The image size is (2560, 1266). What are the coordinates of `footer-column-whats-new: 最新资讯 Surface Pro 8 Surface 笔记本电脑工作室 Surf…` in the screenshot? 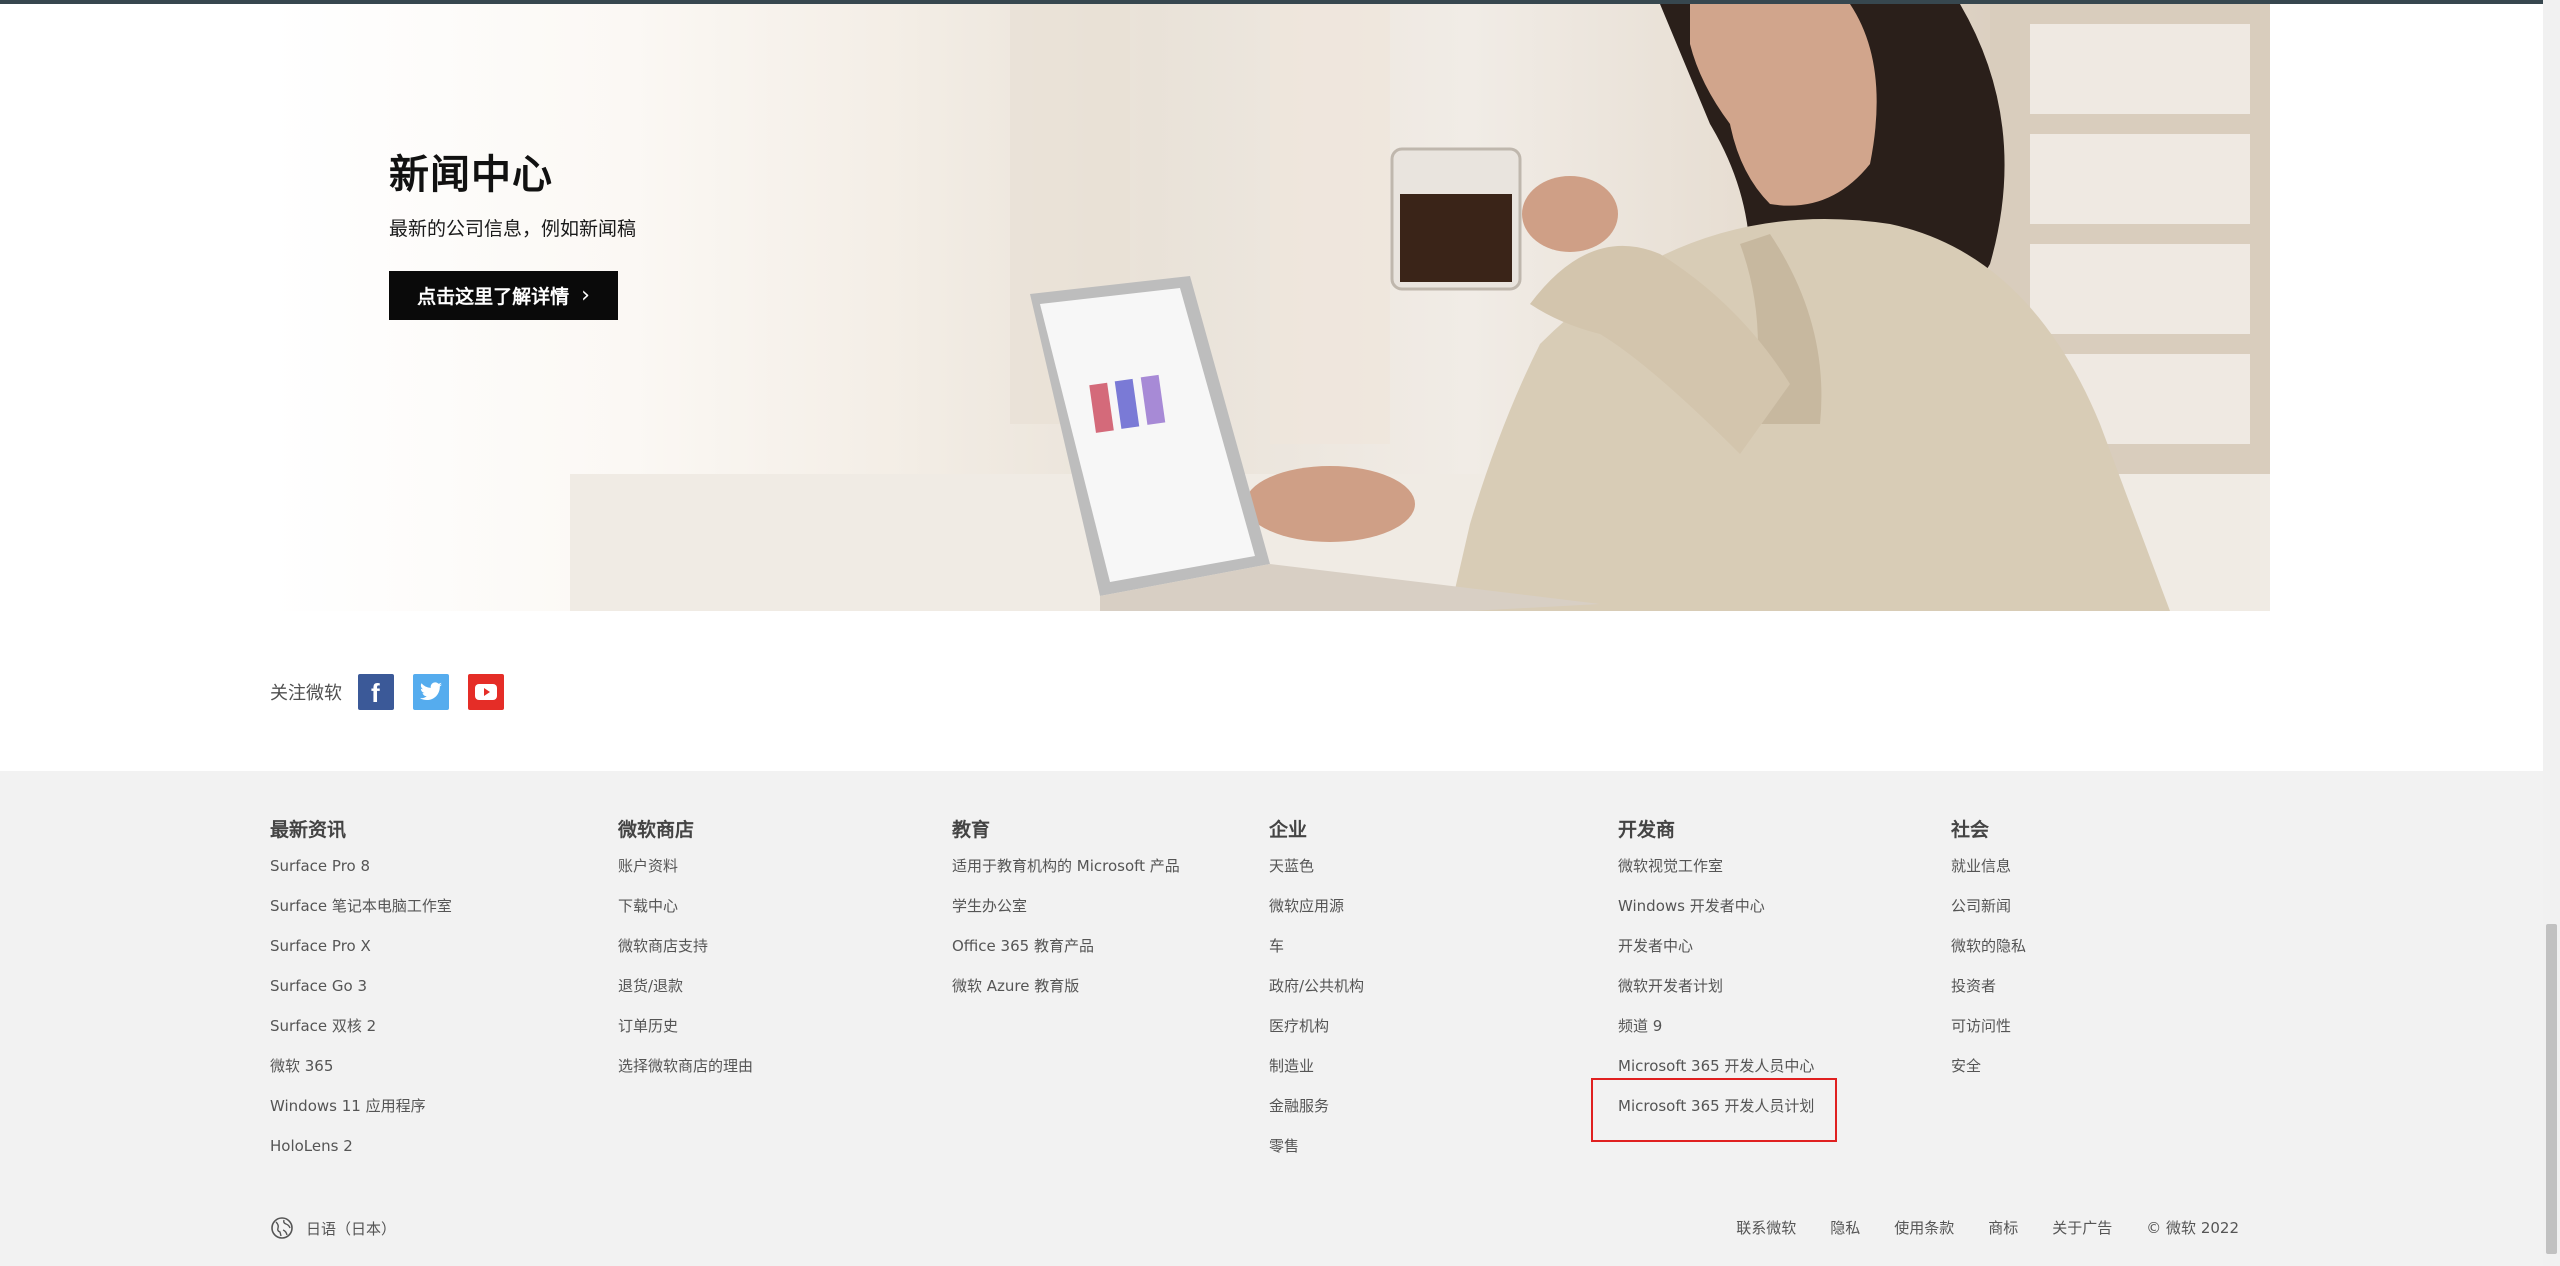 It's located at (361, 995).